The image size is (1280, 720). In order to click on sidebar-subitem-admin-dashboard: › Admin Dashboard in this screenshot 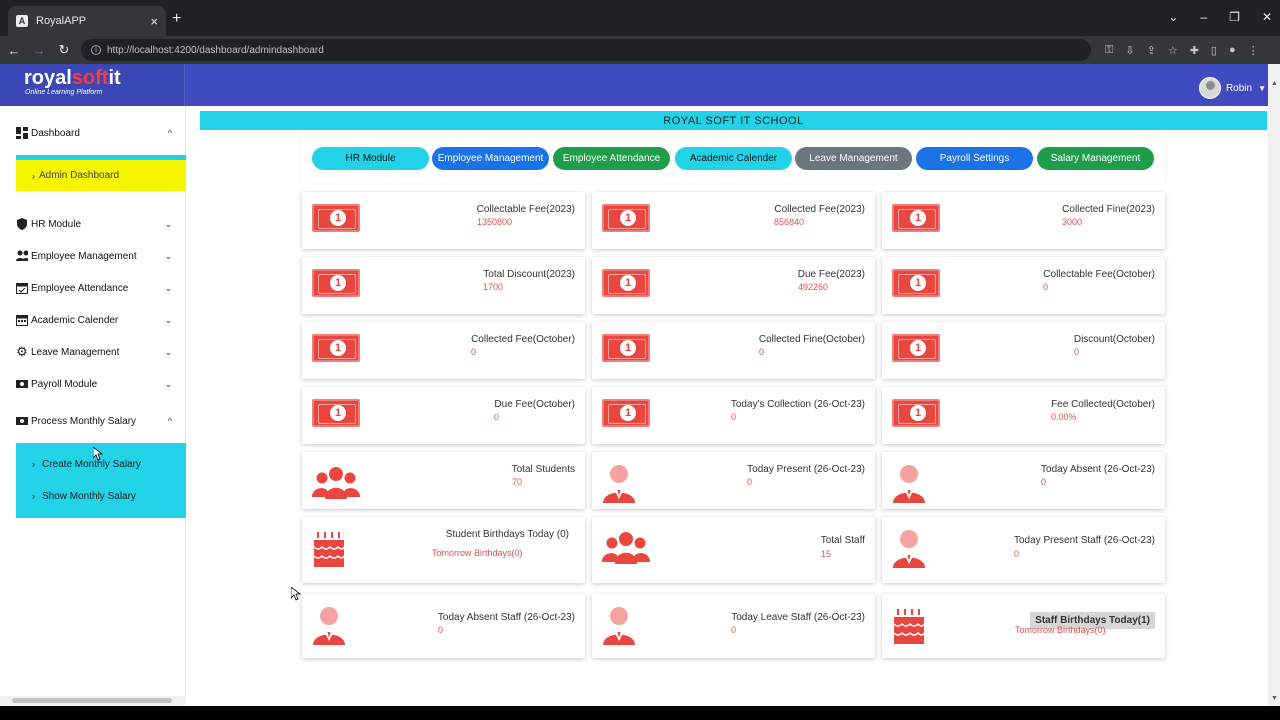, I will do `click(101, 173)`.